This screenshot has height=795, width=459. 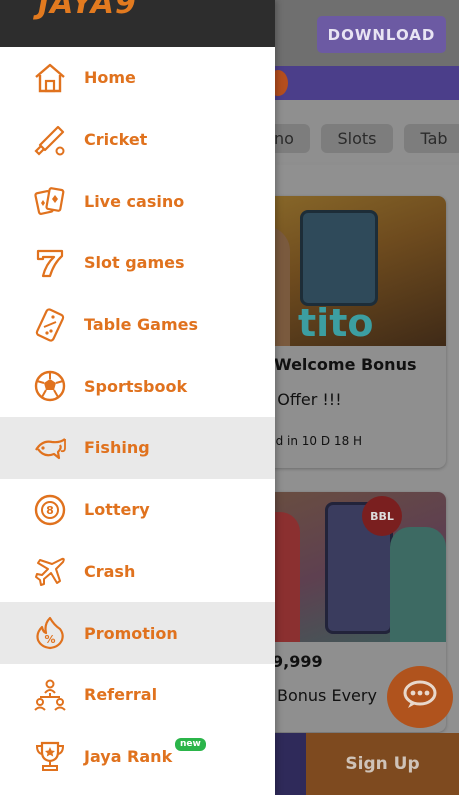 I want to click on menu-item-promotion: % Promotion, so click(x=137, y=633).